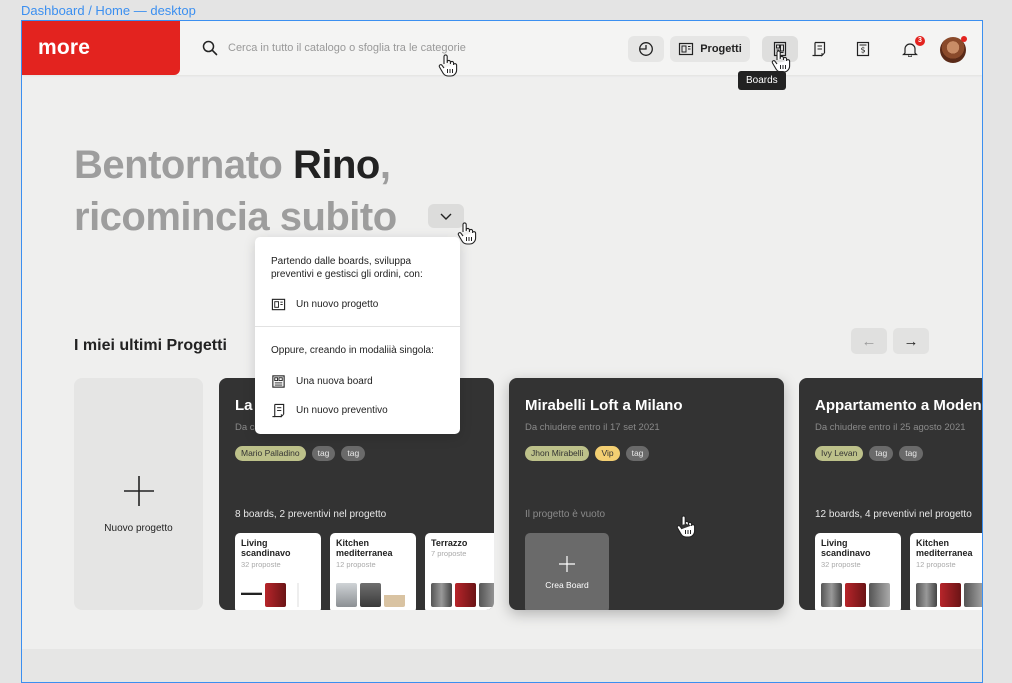 The width and height of the screenshot is (1012, 683). I want to click on project-stats: 8 boards, 2 preventivi nel progetto, so click(311, 514).